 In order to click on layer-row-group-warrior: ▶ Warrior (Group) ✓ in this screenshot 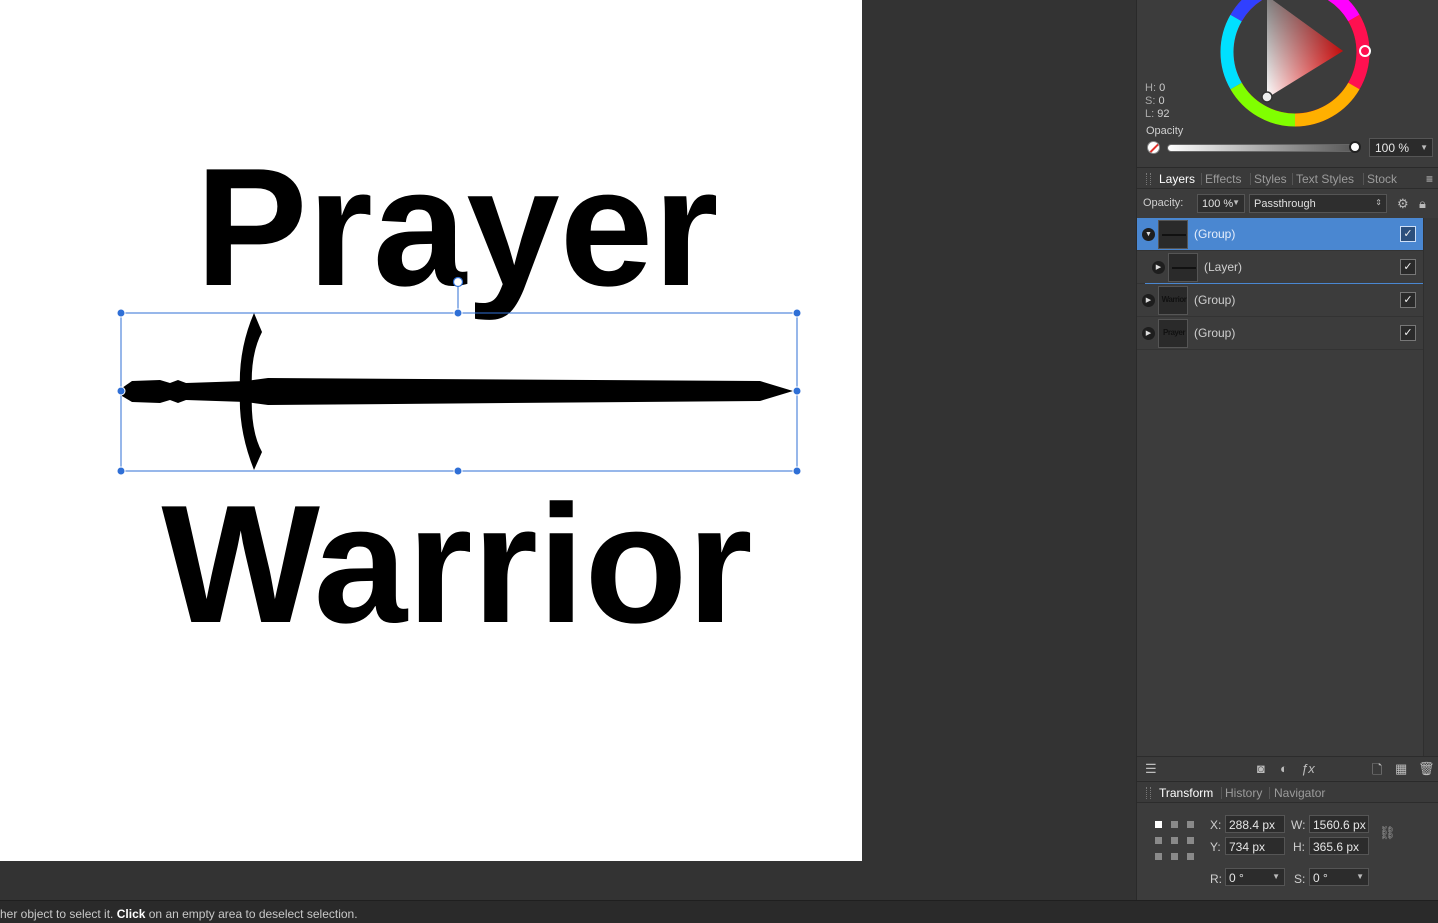, I will do `click(1280, 300)`.